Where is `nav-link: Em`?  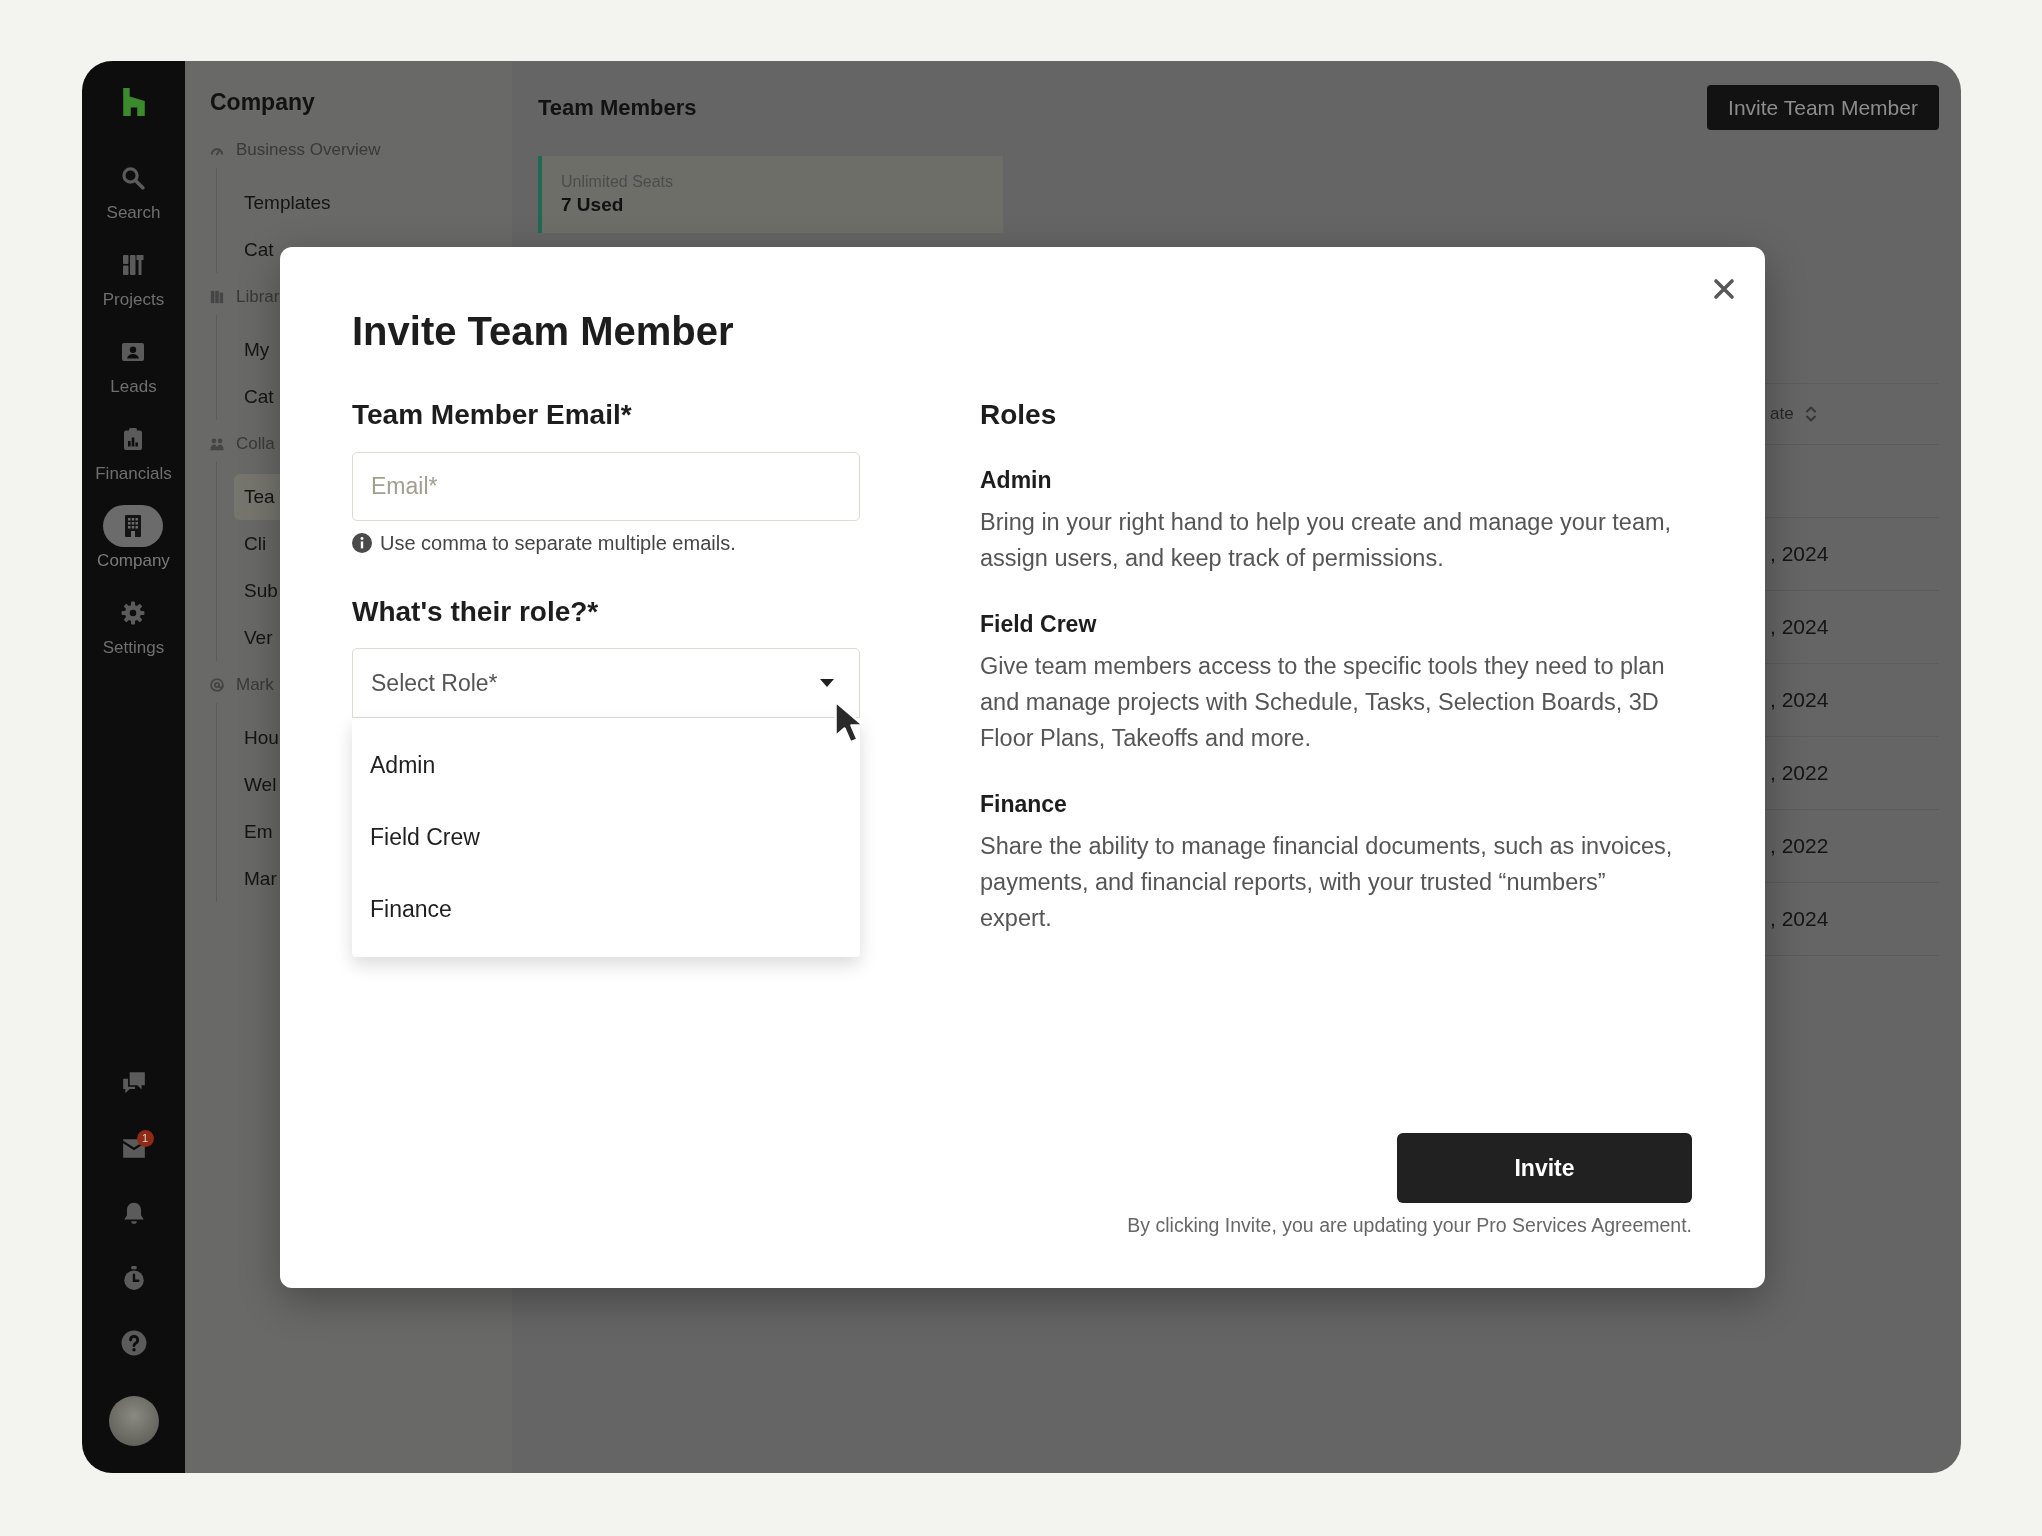 nav-link: Em is located at coordinates (257, 832).